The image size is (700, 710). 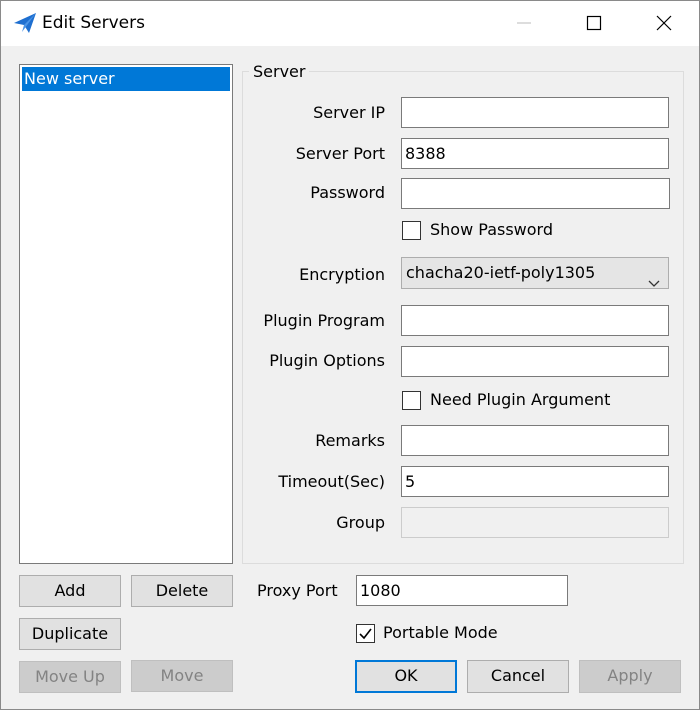 I want to click on cancel-button: Cancel, so click(x=518, y=676).